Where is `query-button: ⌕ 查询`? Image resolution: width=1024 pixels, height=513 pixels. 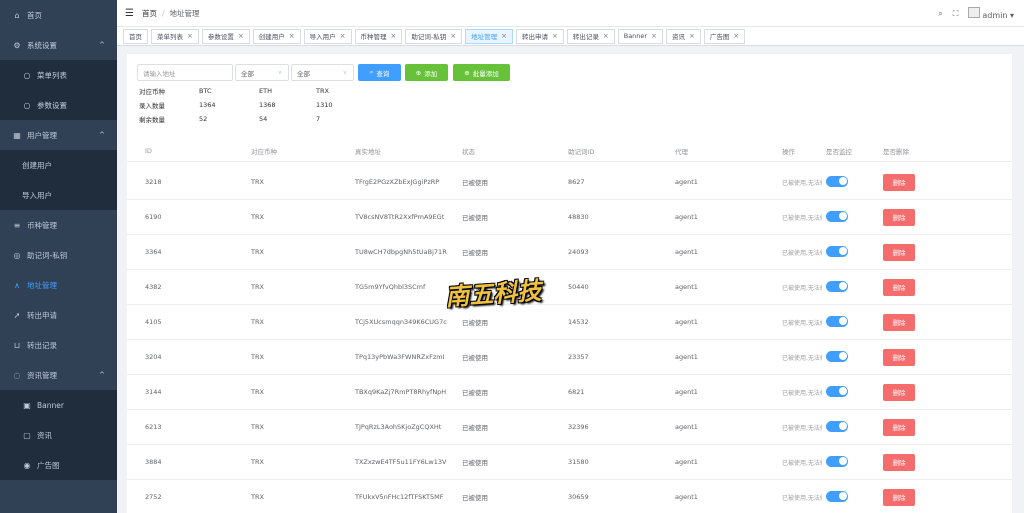 query-button: ⌕ 查询 is located at coordinates (379, 72).